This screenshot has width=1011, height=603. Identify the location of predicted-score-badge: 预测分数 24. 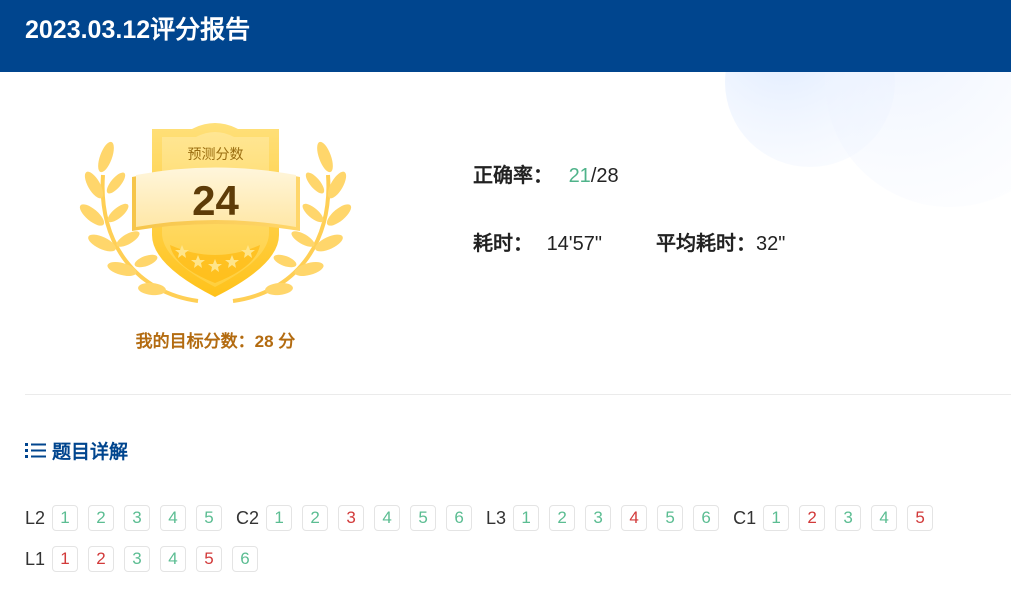
(215, 212).